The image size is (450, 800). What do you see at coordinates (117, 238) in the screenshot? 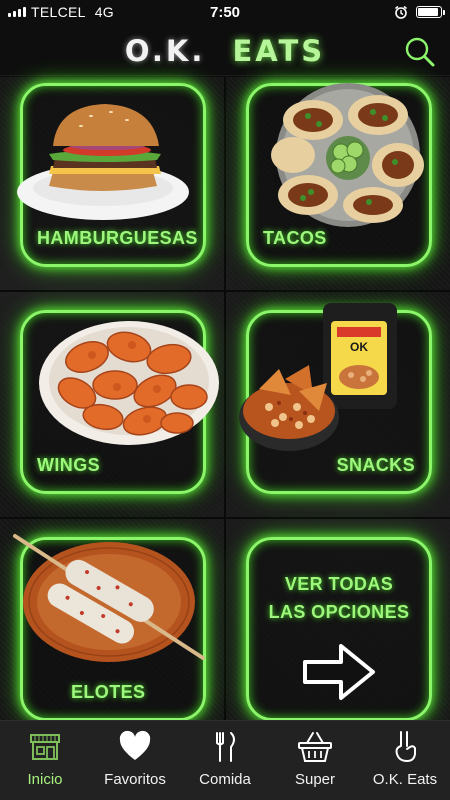
I see `tile-label: HAMBURGUESAS` at bounding box center [117, 238].